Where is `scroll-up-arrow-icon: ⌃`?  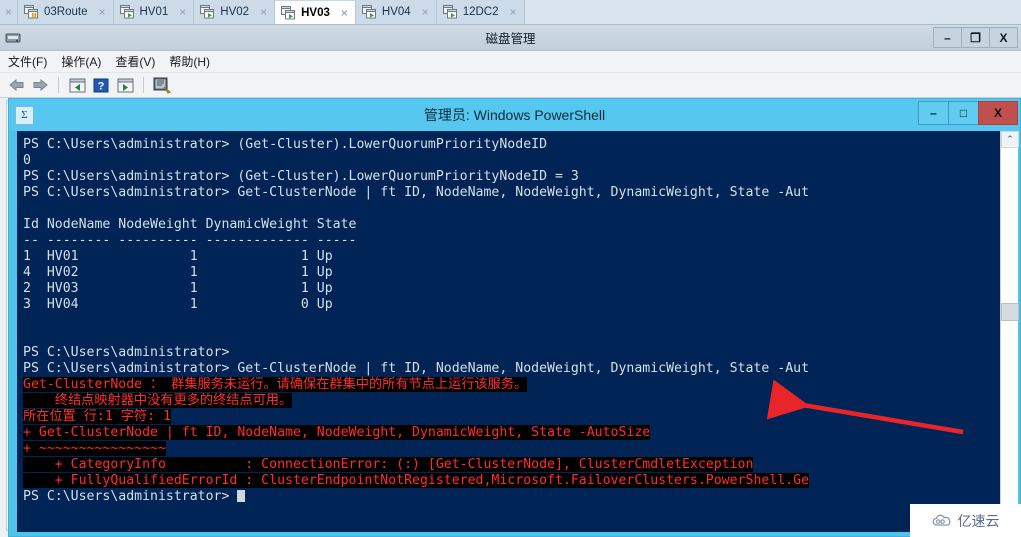
scroll-up-arrow-icon: ⌃ is located at coordinates (1010, 139).